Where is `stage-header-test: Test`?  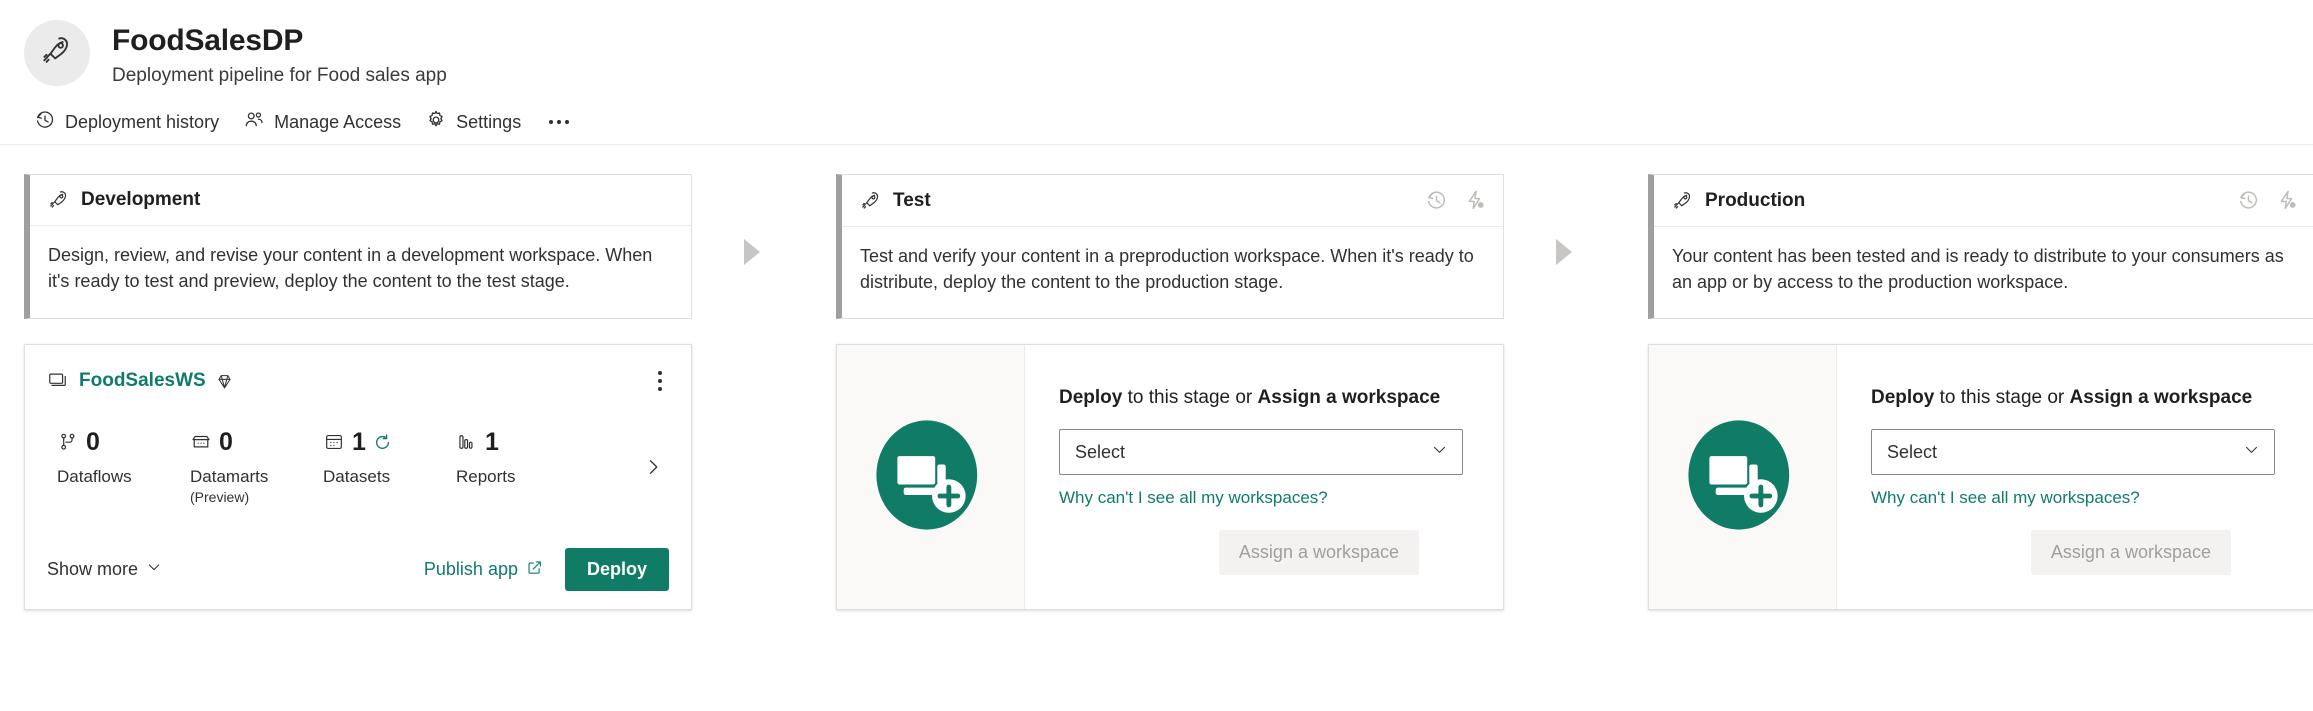
stage-header-test: Test is located at coordinates (1172, 201).